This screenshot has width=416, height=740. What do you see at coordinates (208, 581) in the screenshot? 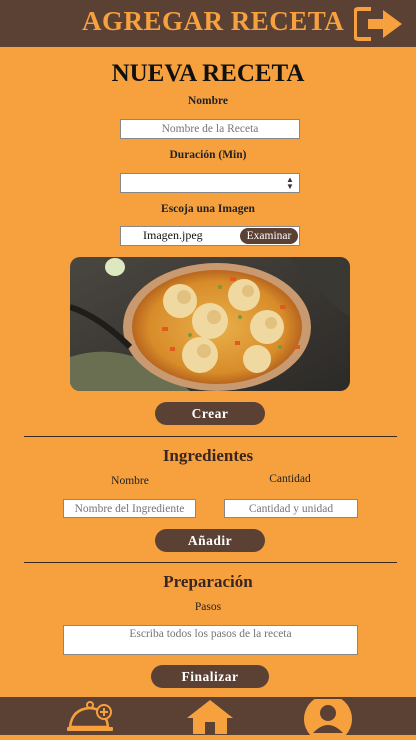
I see `preparation-heading: Preparación` at bounding box center [208, 581].